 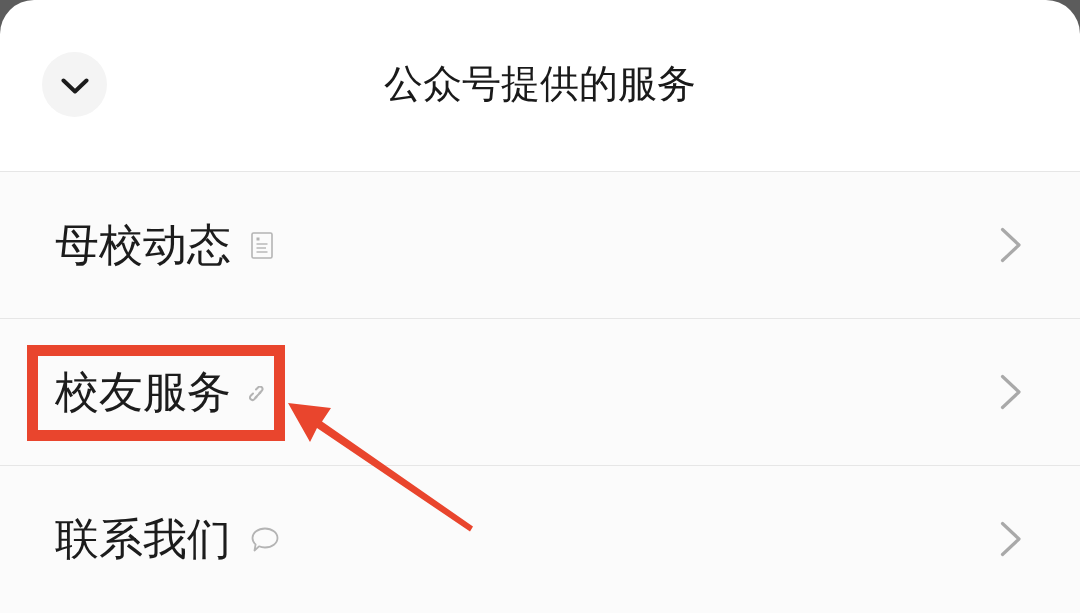 What do you see at coordinates (74, 85) in the screenshot?
I see `chevron-down-icon` at bounding box center [74, 85].